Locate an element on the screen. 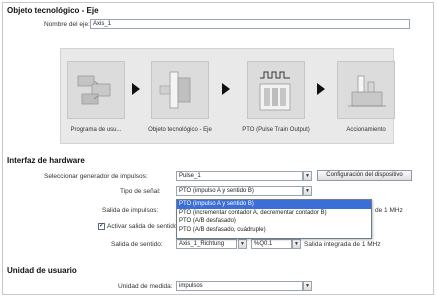 The image size is (437, 298). direction-address-field: %Q0.1 is located at coordinates (271, 244).